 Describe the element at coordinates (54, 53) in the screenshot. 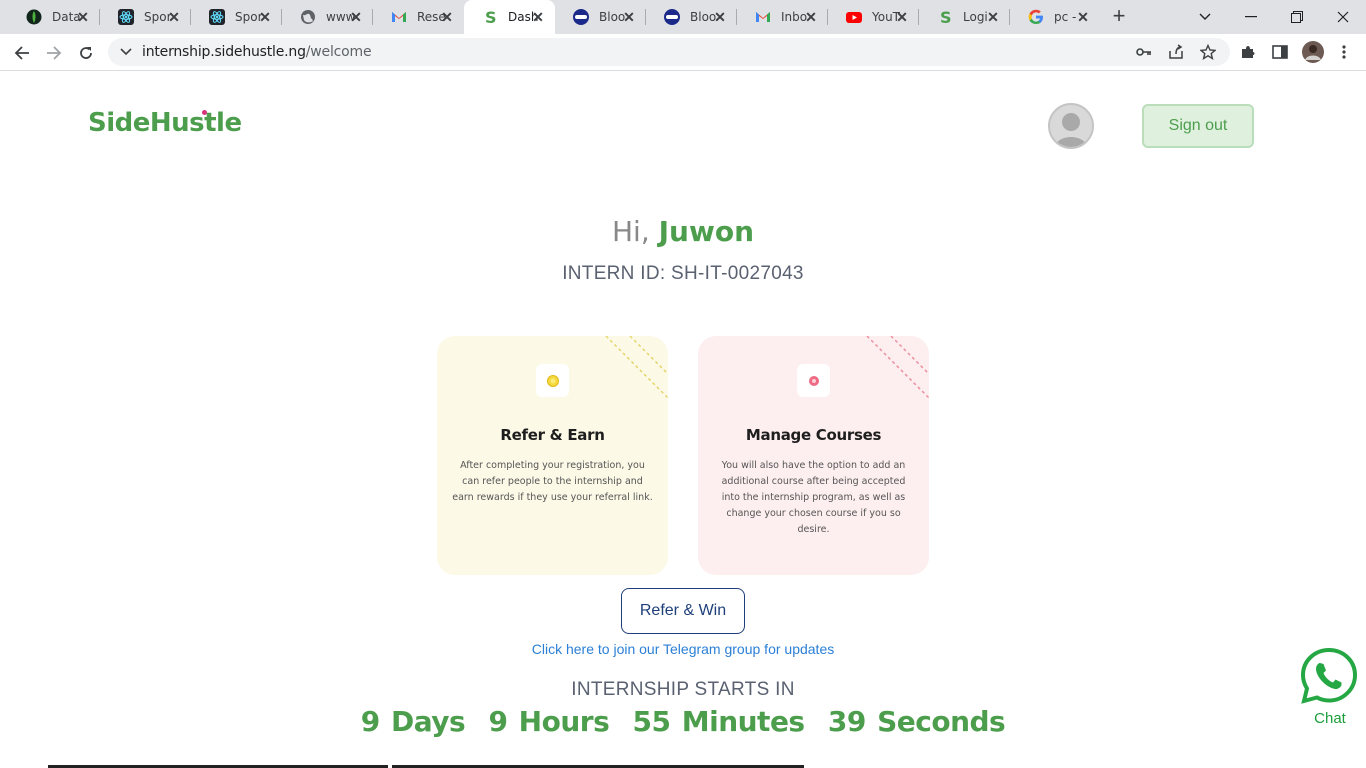

I see `forward-button` at that location.